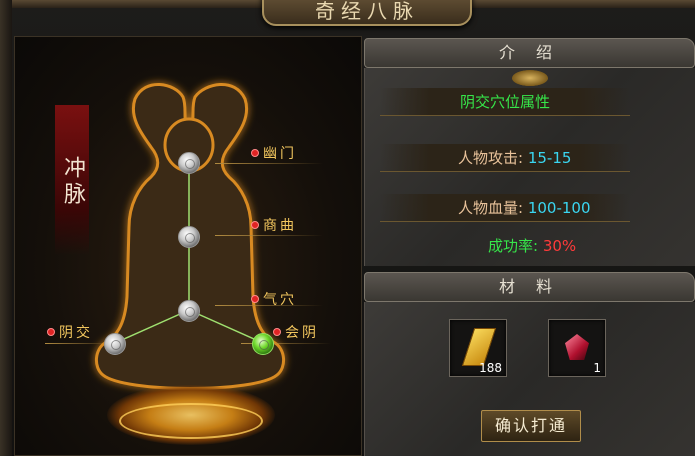 This screenshot has height=456, width=695. Describe the element at coordinates (189, 311) in the screenshot. I see `acupoint-qixue` at that location.